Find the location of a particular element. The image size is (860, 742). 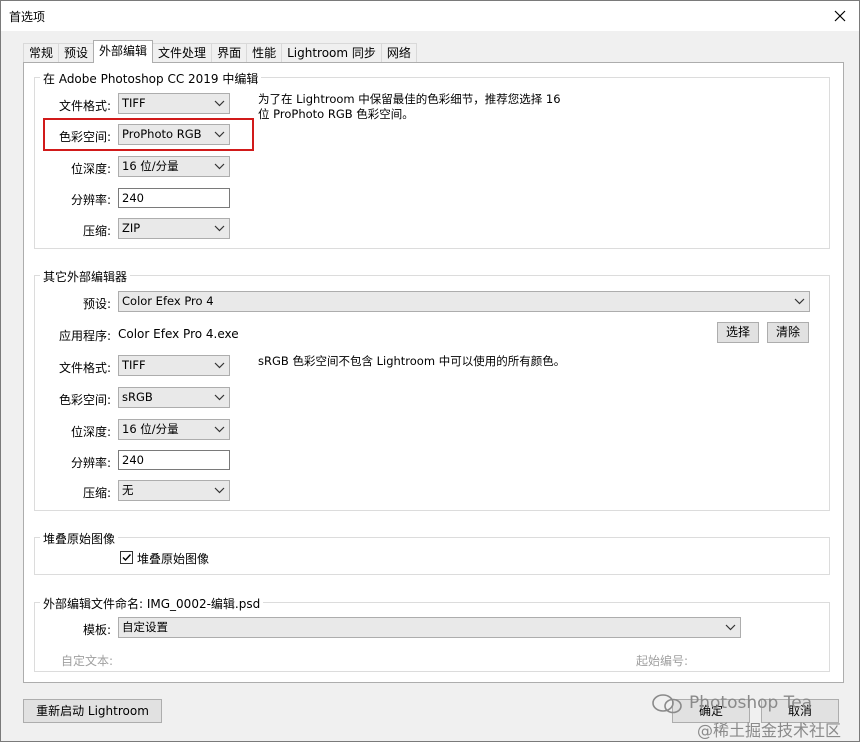

ps-bit-depth-label: 位深度: is located at coordinates (90, 169).